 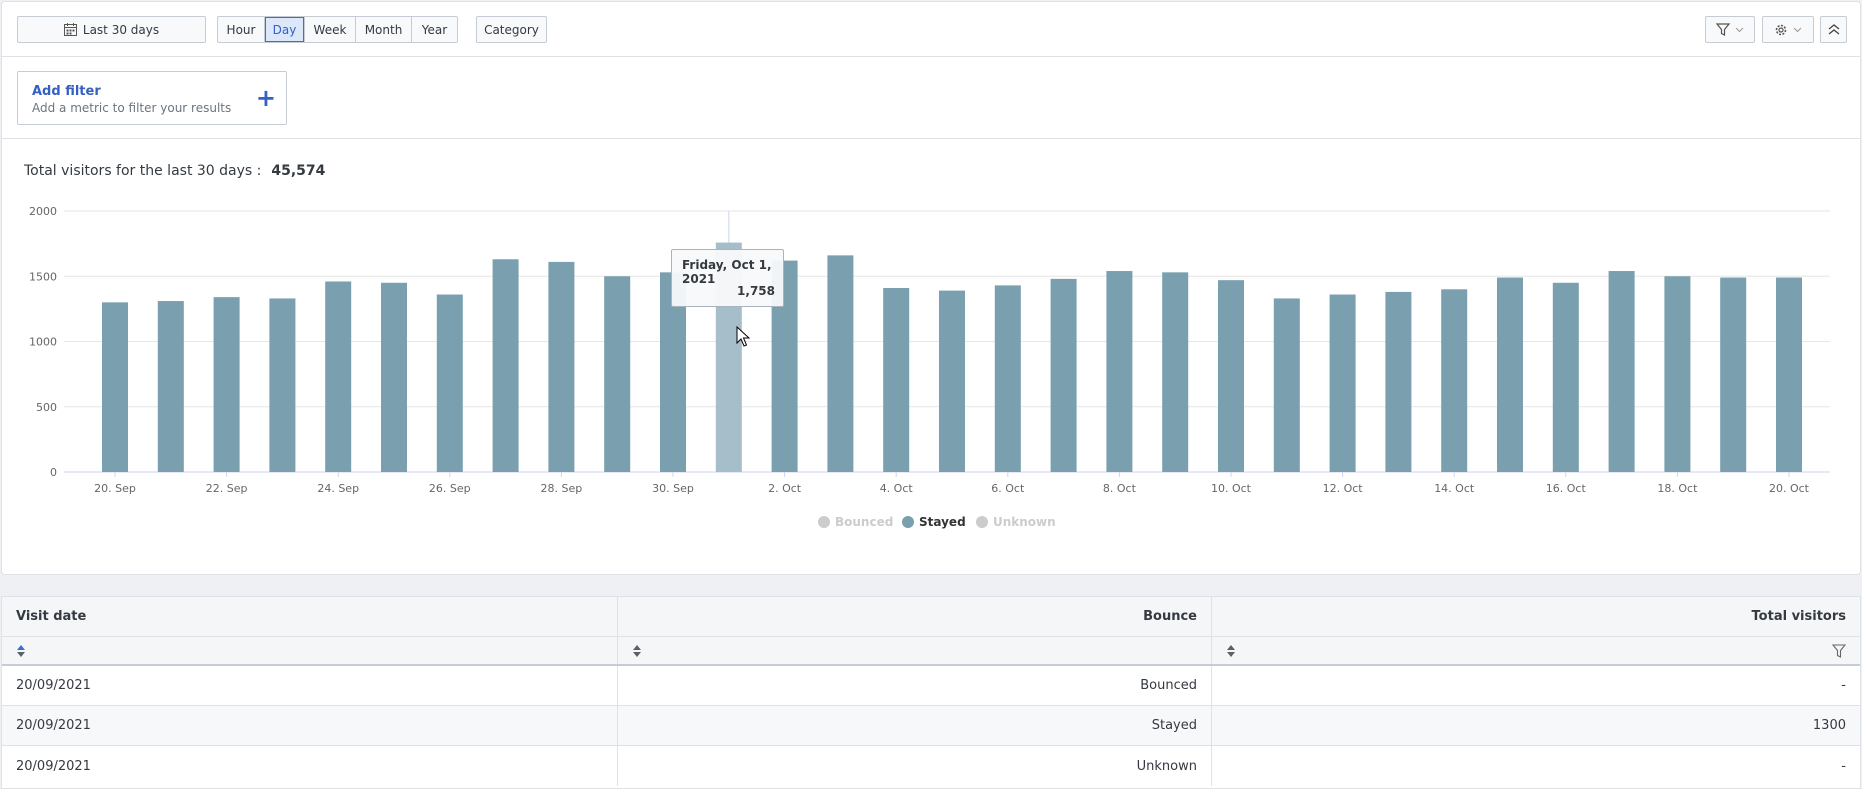 What do you see at coordinates (897, 488) in the screenshot?
I see `x-tick-label: 4. Oct` at bounding box center [897, 488].